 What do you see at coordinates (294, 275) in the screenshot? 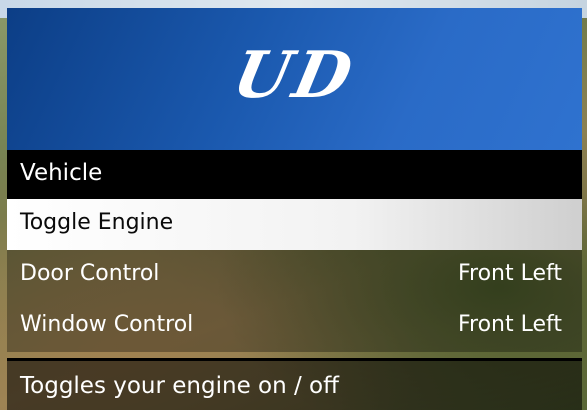
I see `menu-item-door-control: Door Control Front Left` at bounding box center [294, 275].